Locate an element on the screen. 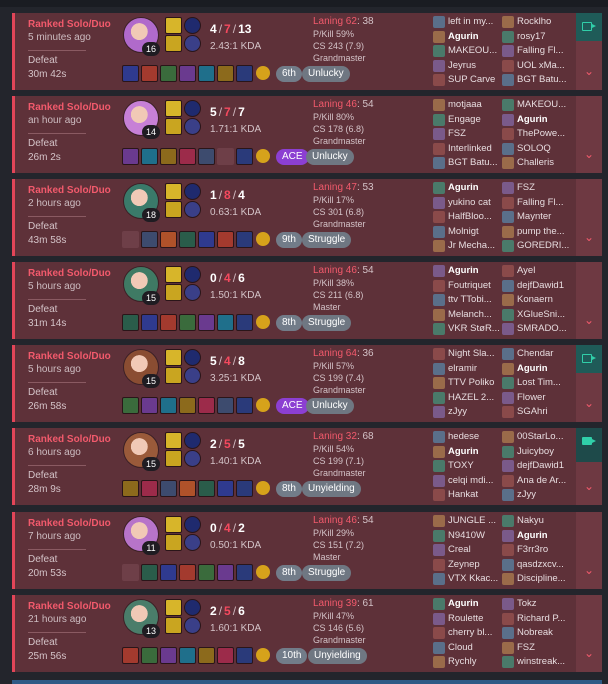  team-player: Konaern is located at coordinates (536, 300).